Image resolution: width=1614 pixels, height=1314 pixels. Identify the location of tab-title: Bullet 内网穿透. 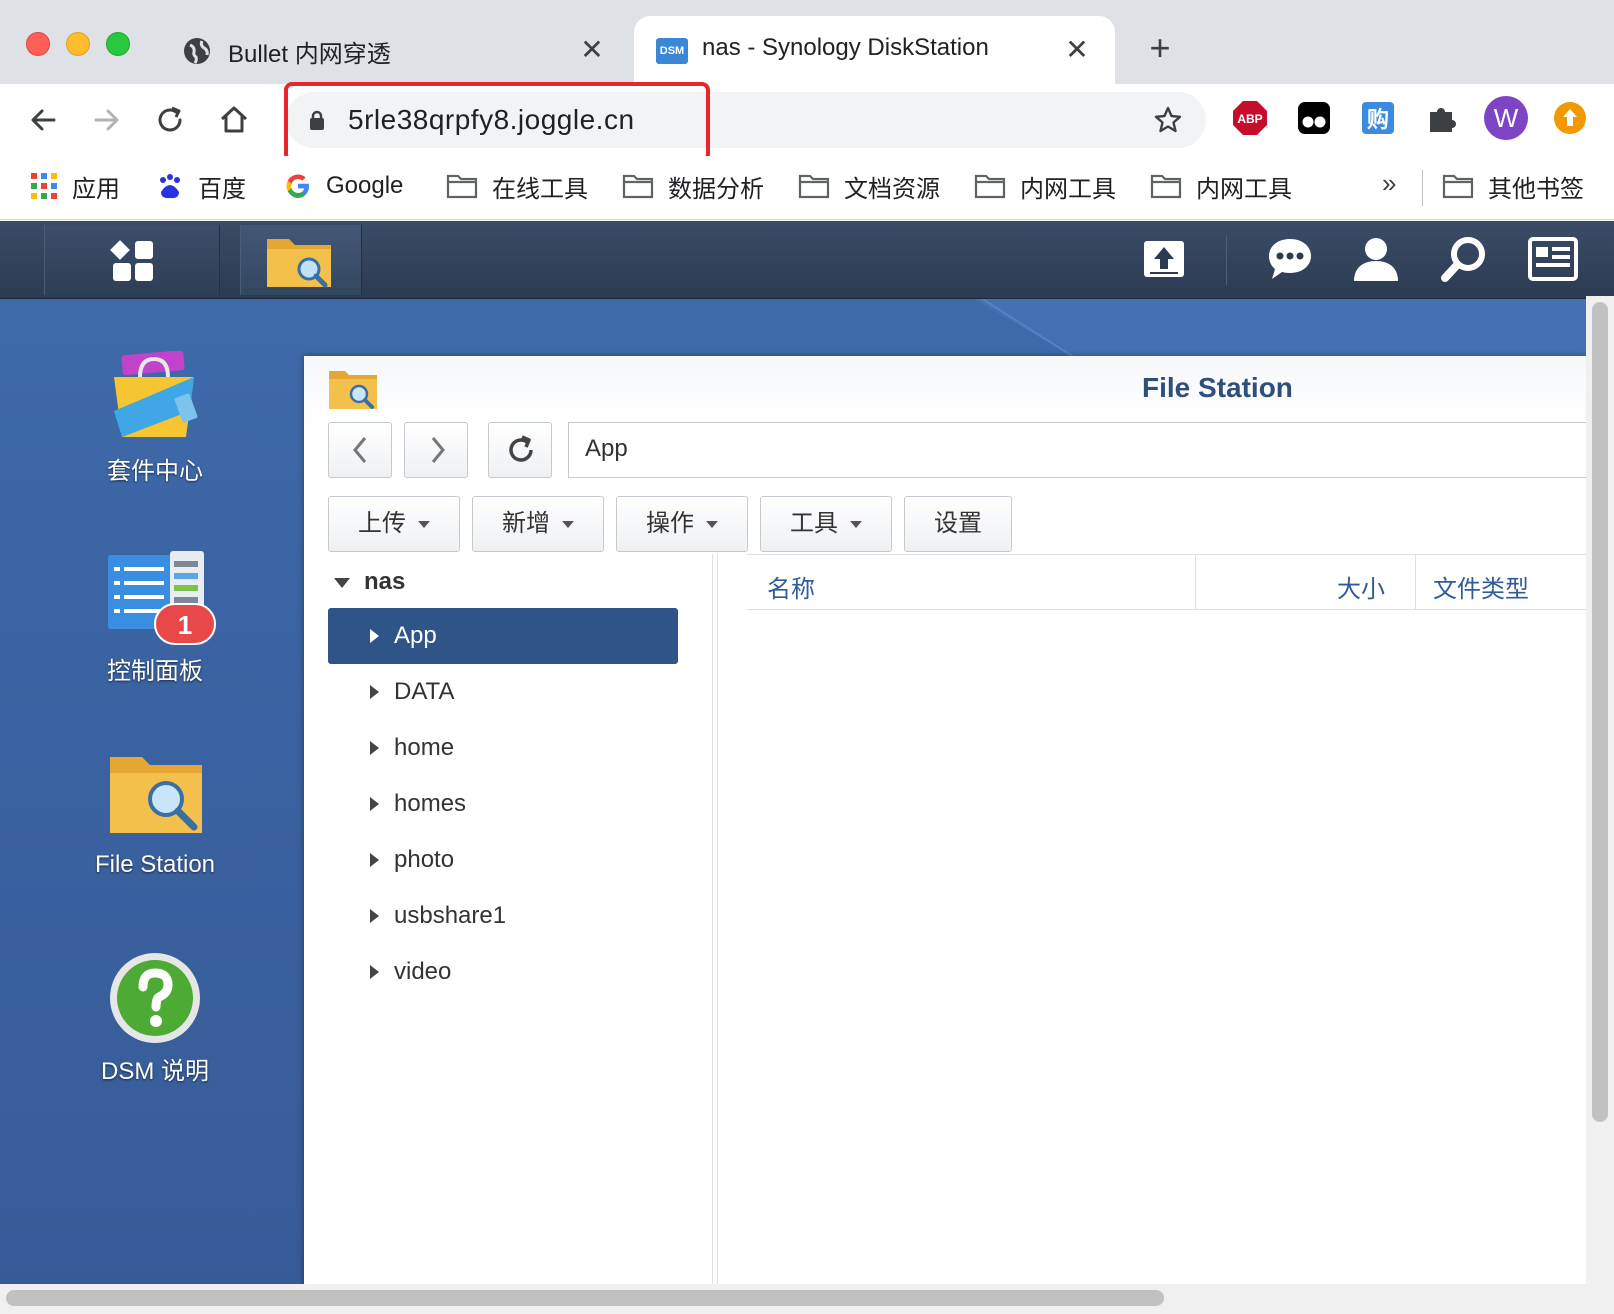
(309, 54).